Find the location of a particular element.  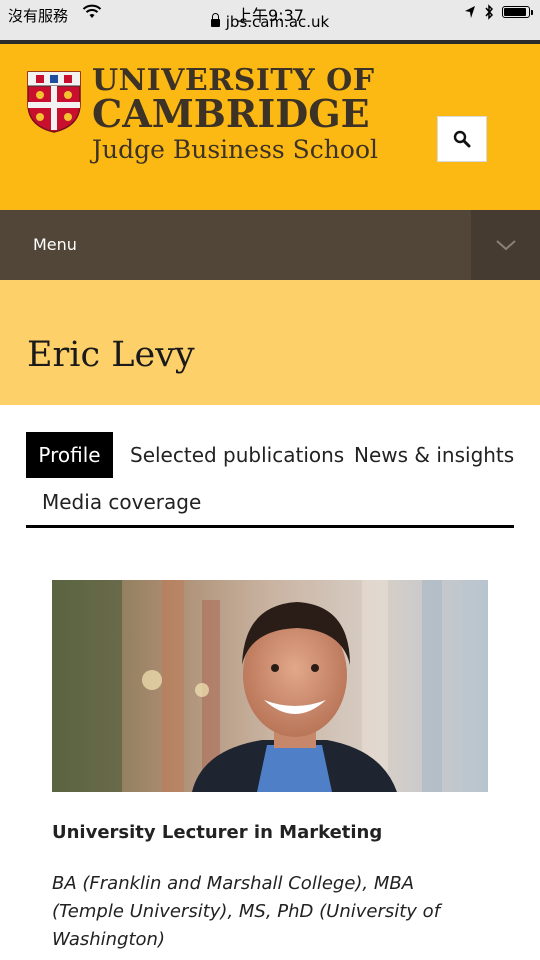

university-crest-icon is located at coordinates (54, 102).